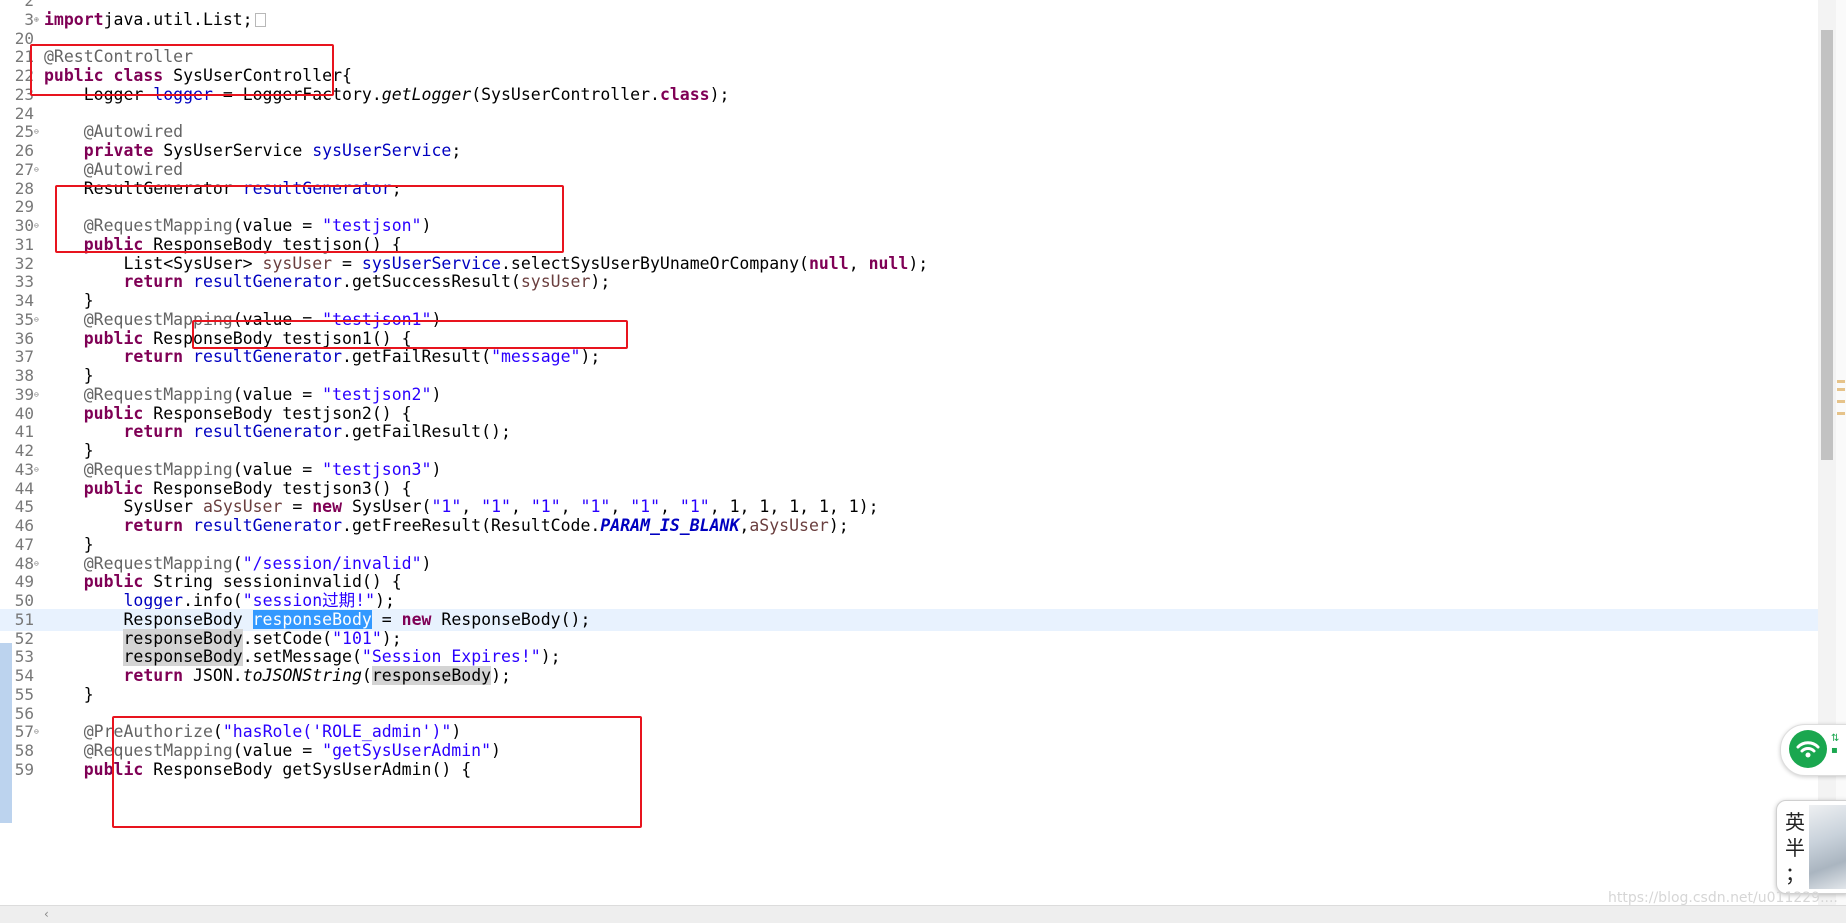 This screenshot has width=1846, height=923. I want to click on code-token: return, so click(153, 282).